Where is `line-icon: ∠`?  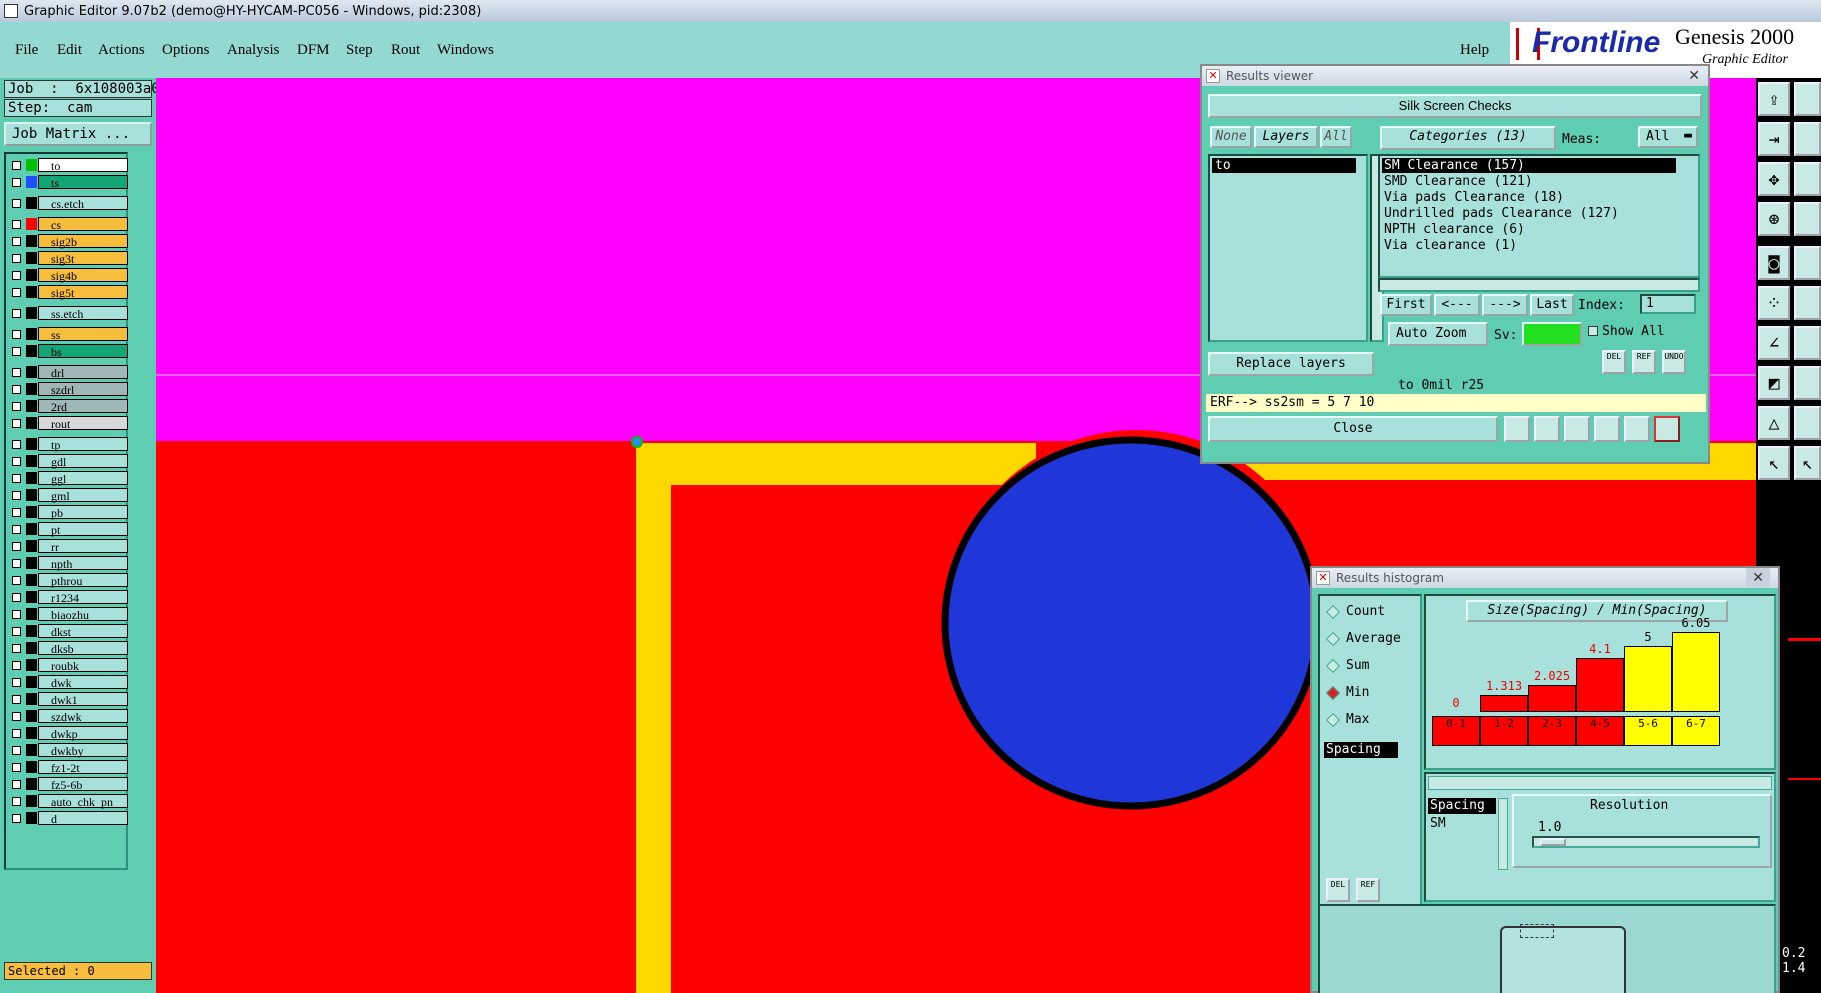
line-icon: ∠ is located at coordinates (1774, 343).